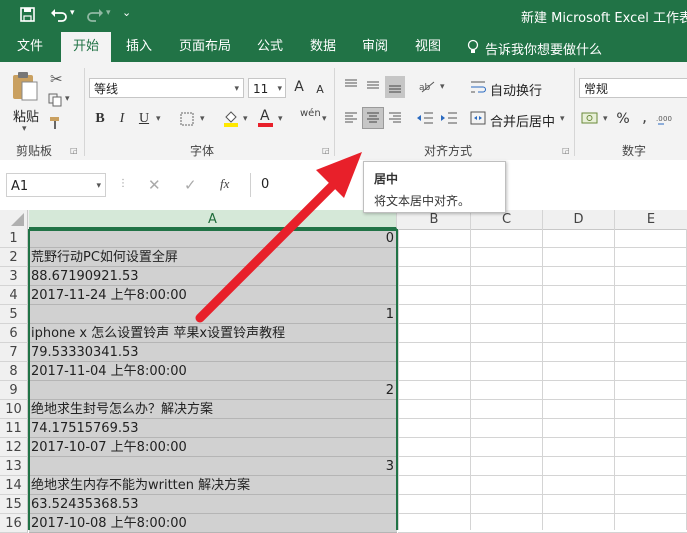  I want to click on annotation-arrow, so click(278, 237).